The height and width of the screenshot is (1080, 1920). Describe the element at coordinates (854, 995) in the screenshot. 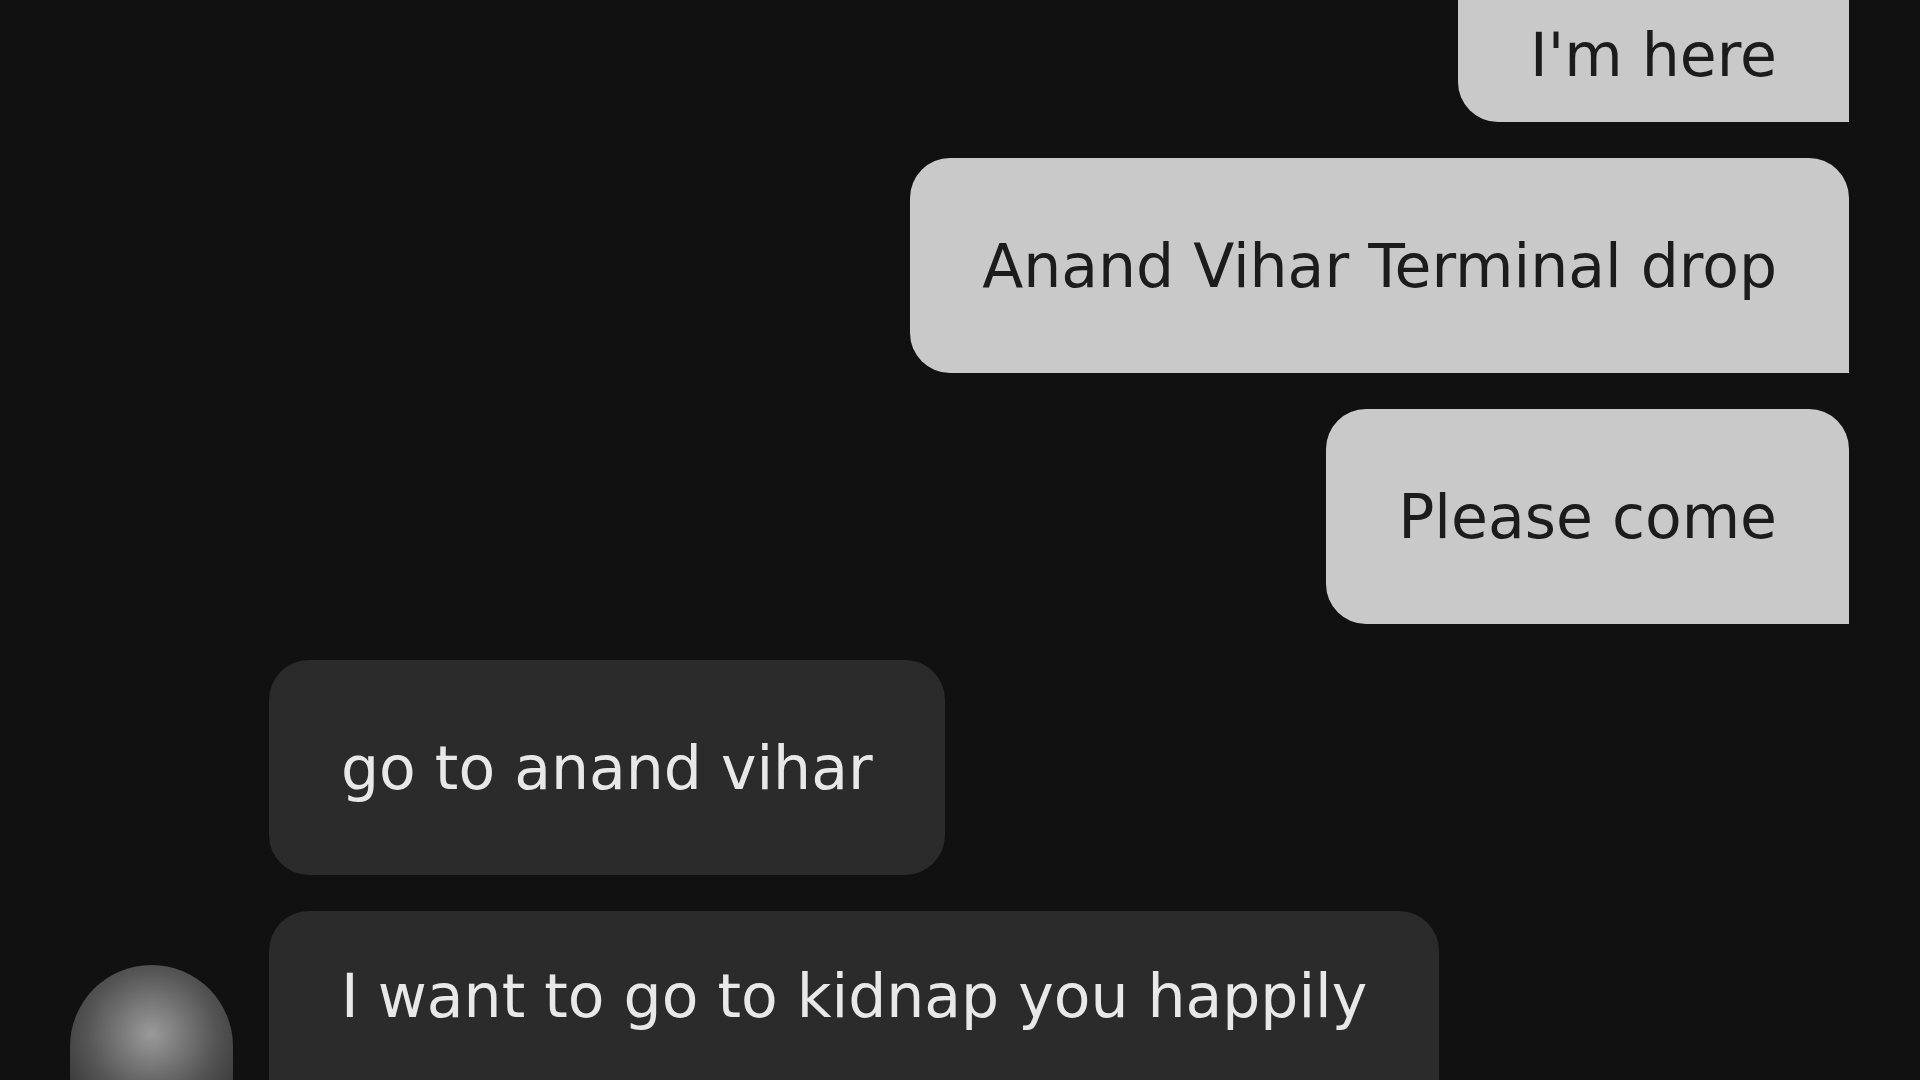

I see `message-bubble: I want to go to kidnap you happily` at that location.